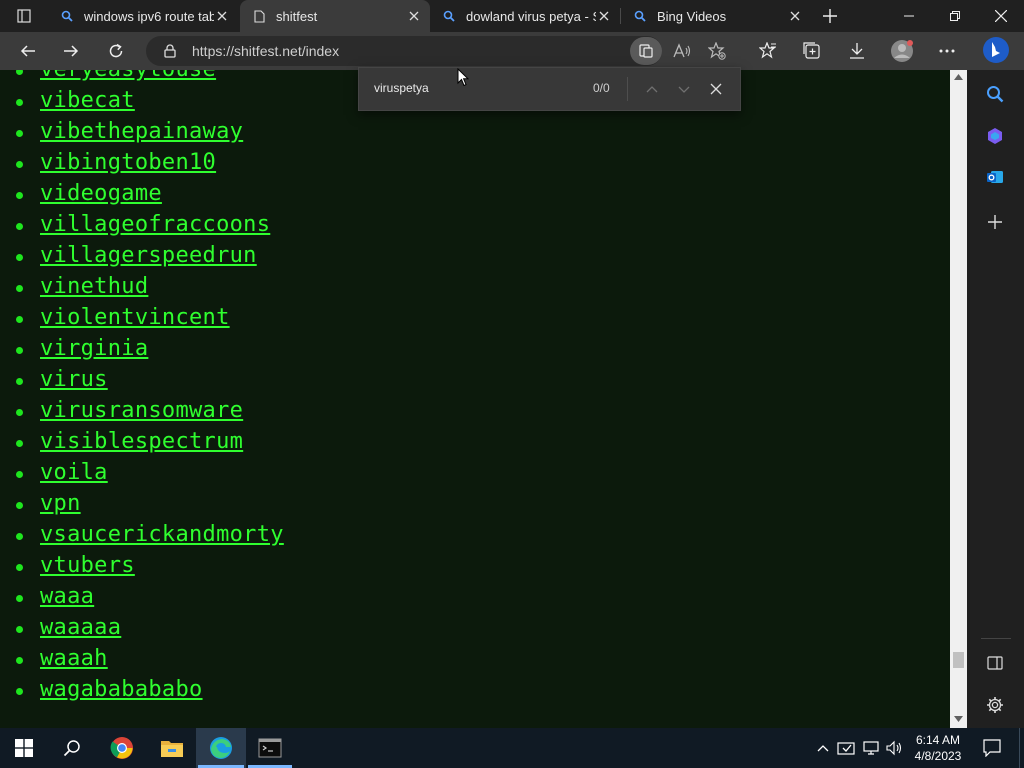 This screenshot has width=1024, height=768. Describe the element at coordinates (162, 534) in the screenshot. I see `link: vsaucerickandmorty` at that location.